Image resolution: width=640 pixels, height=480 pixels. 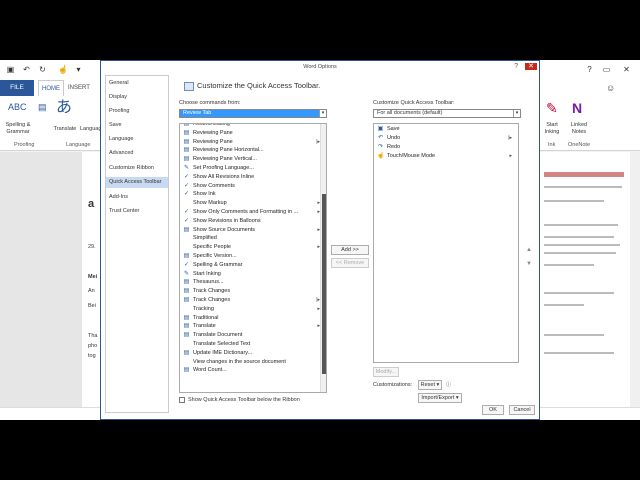 What do you see at coordinates (350, 250) in the screenshot?
I see `add-button: Add >>` at bounding box center [350, 250].